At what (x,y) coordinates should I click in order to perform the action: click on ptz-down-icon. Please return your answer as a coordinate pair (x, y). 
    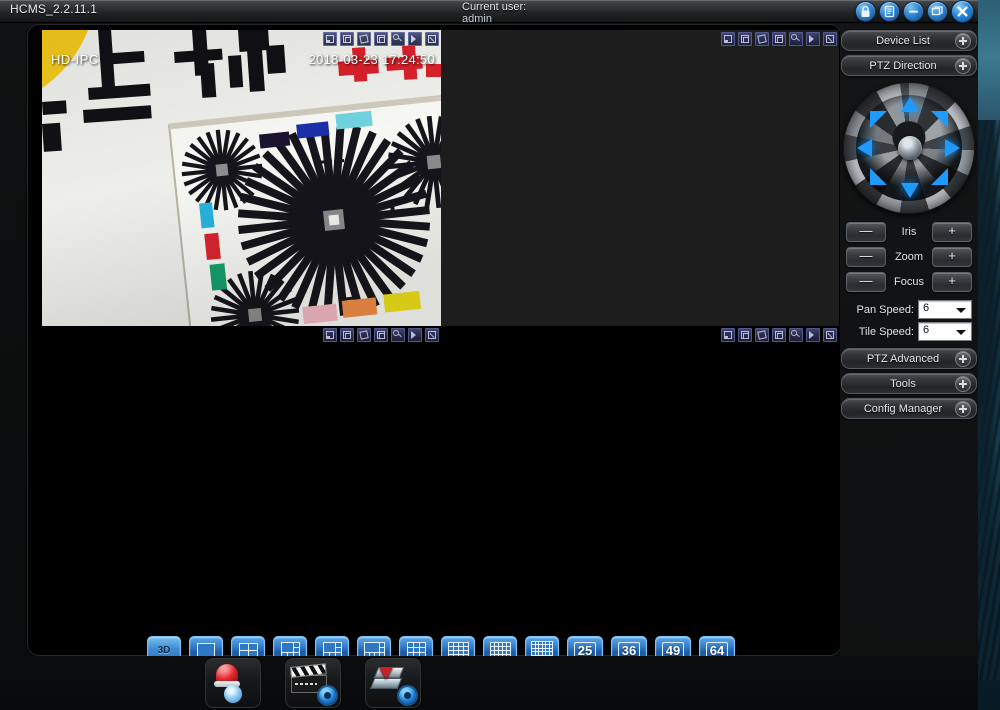
    Looking at the image, I should click on (910, 190).